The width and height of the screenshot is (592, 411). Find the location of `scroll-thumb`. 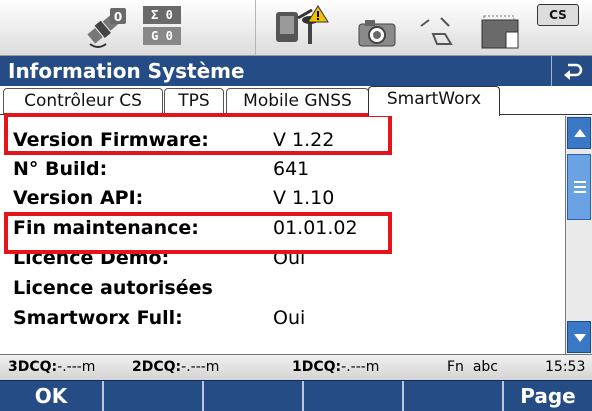

scroll-thumb is located at coordinates (579, 187).